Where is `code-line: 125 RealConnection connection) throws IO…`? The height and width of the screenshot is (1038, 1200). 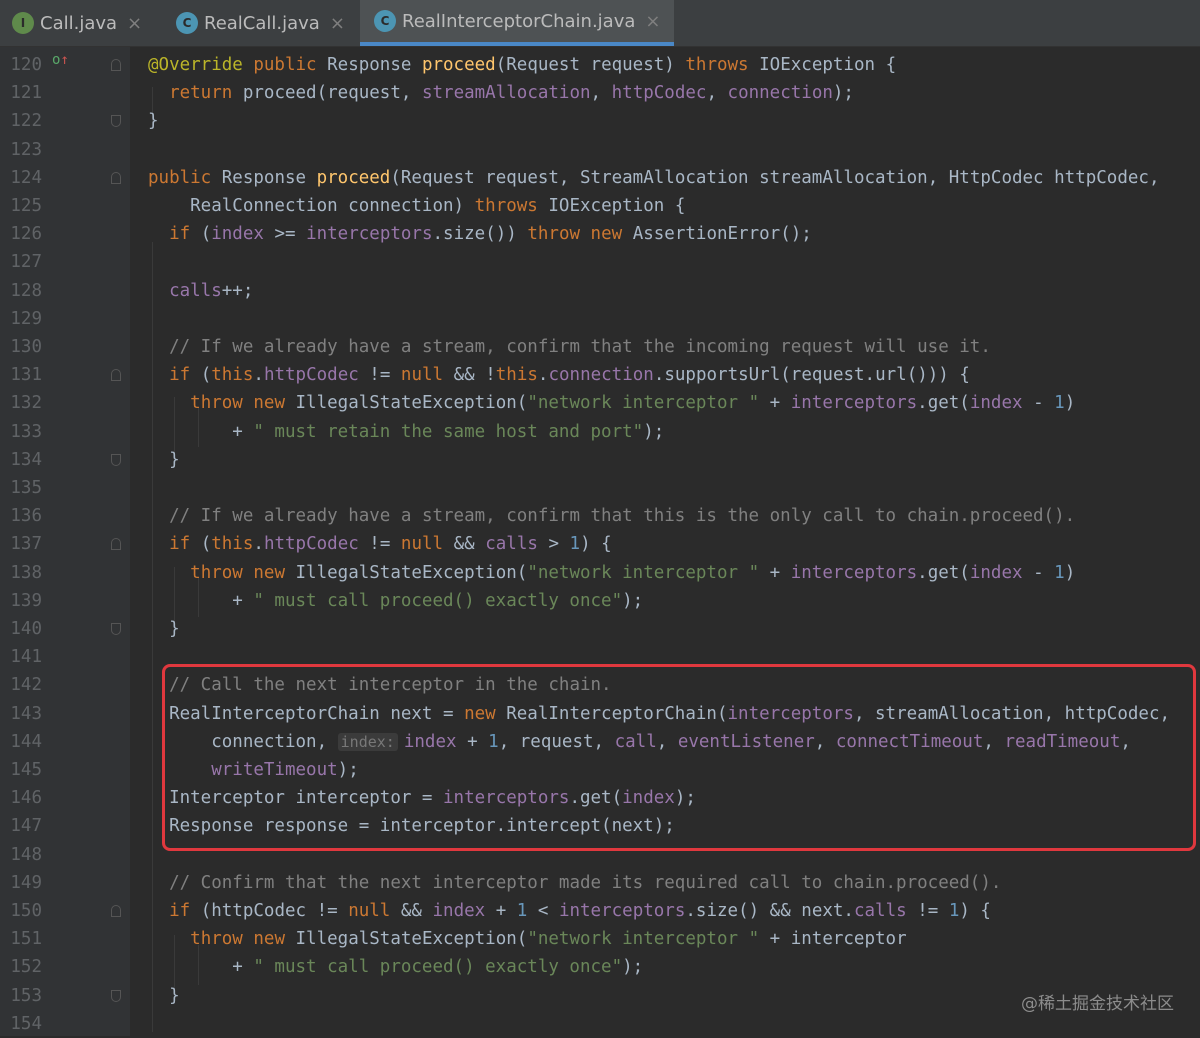
code-line: 125 RealConnection connection) throws IO… is located at coordinates (600, 206).